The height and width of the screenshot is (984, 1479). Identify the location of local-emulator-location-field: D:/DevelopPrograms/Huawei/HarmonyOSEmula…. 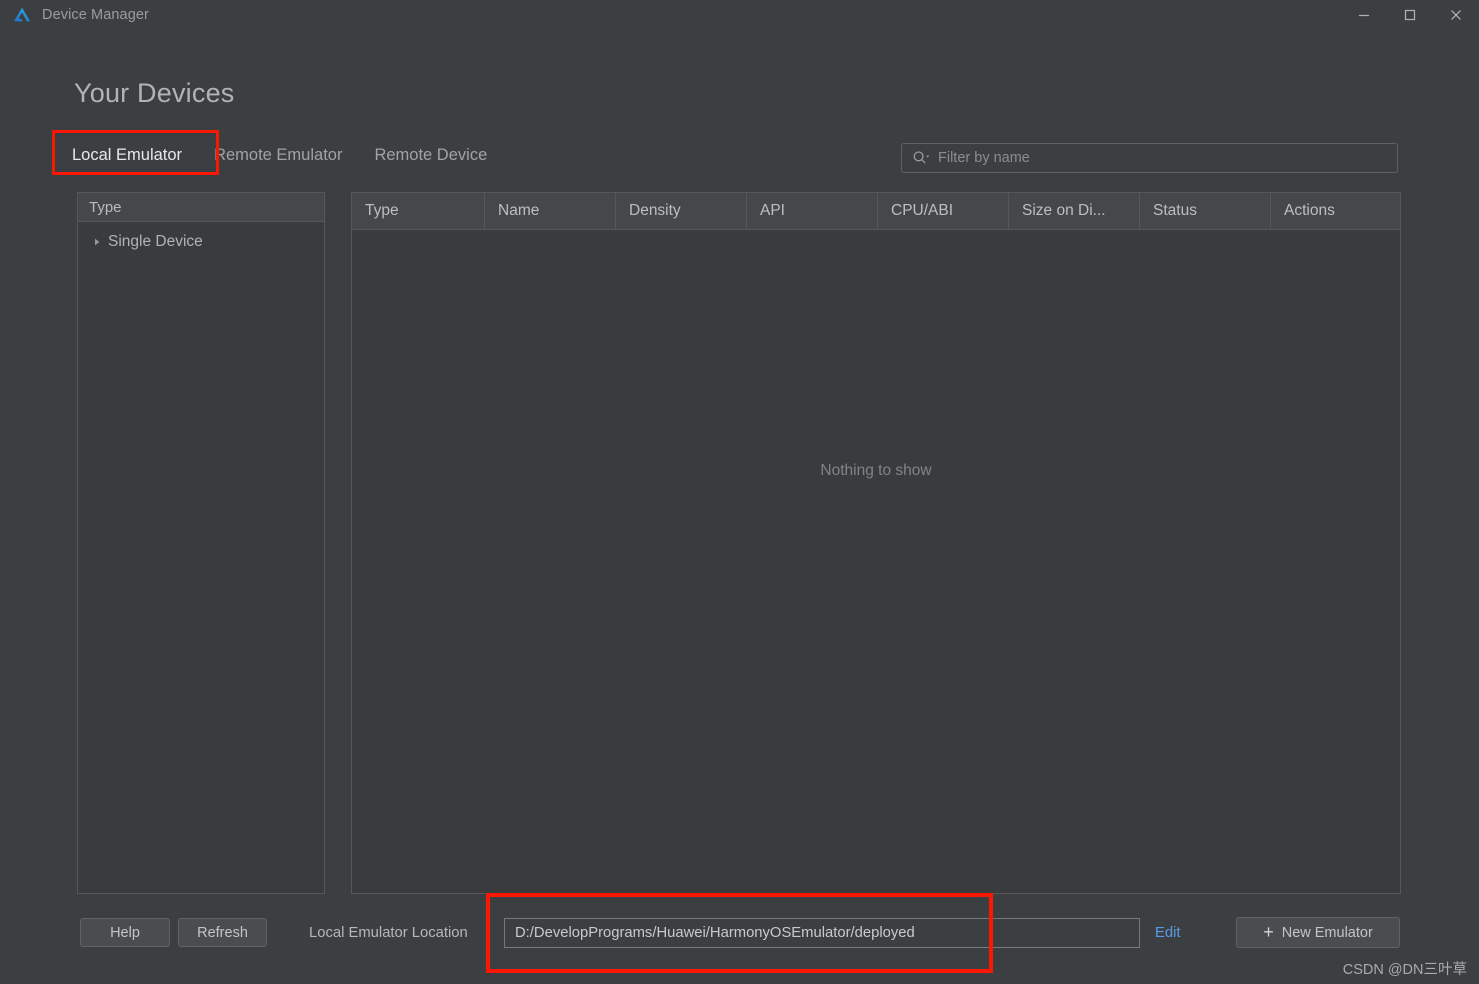
(822, 933).